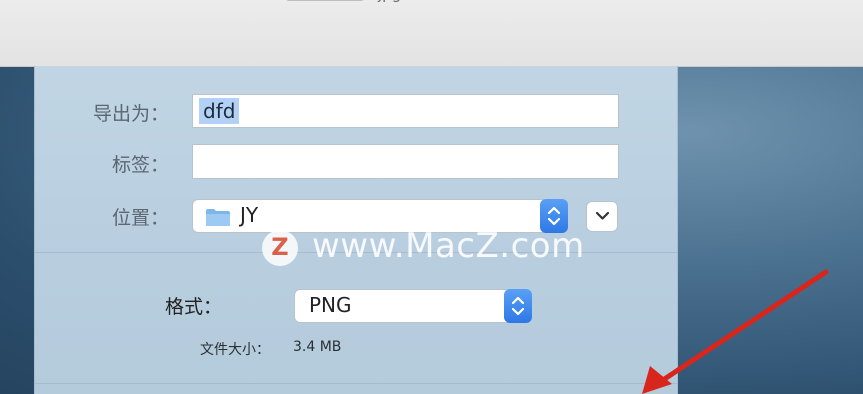  I want to click on title-blurred-name, so click(325, 0).